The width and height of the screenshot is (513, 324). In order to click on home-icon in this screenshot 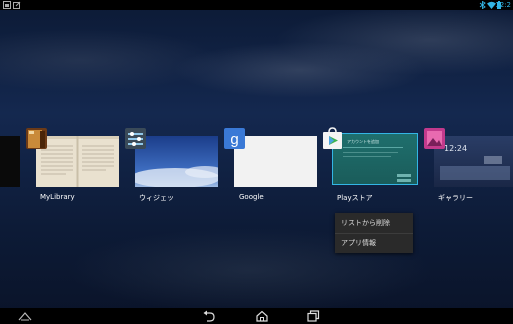, I will do `click(262, 316)`.